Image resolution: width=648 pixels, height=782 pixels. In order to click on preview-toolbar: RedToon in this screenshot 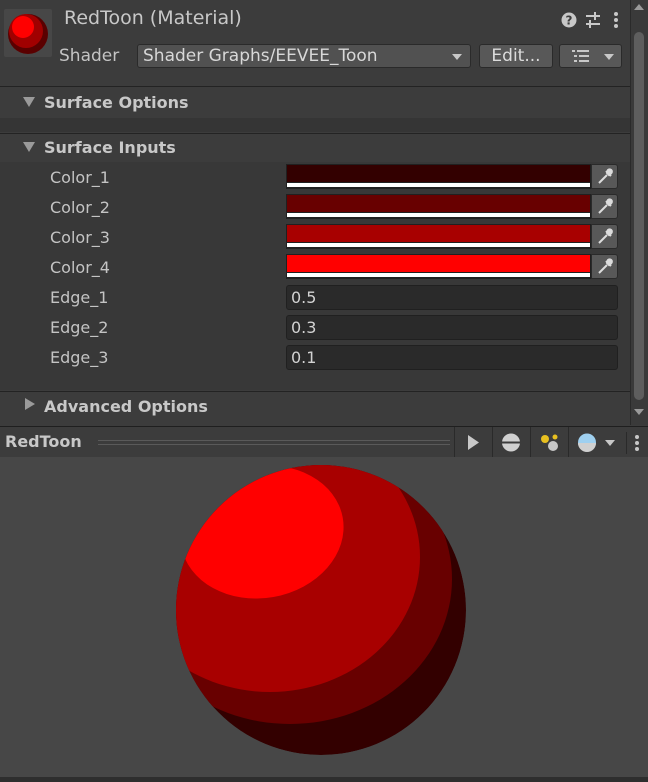, I will do `click(324, 442)`.